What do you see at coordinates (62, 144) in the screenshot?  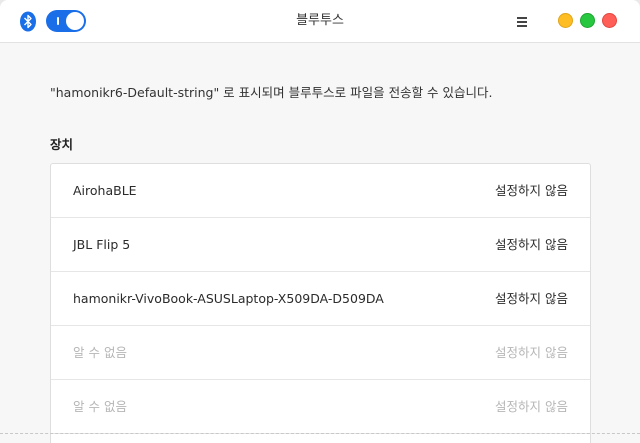 I see `devices-section-title: 장치` at bounding box center [62, 144].